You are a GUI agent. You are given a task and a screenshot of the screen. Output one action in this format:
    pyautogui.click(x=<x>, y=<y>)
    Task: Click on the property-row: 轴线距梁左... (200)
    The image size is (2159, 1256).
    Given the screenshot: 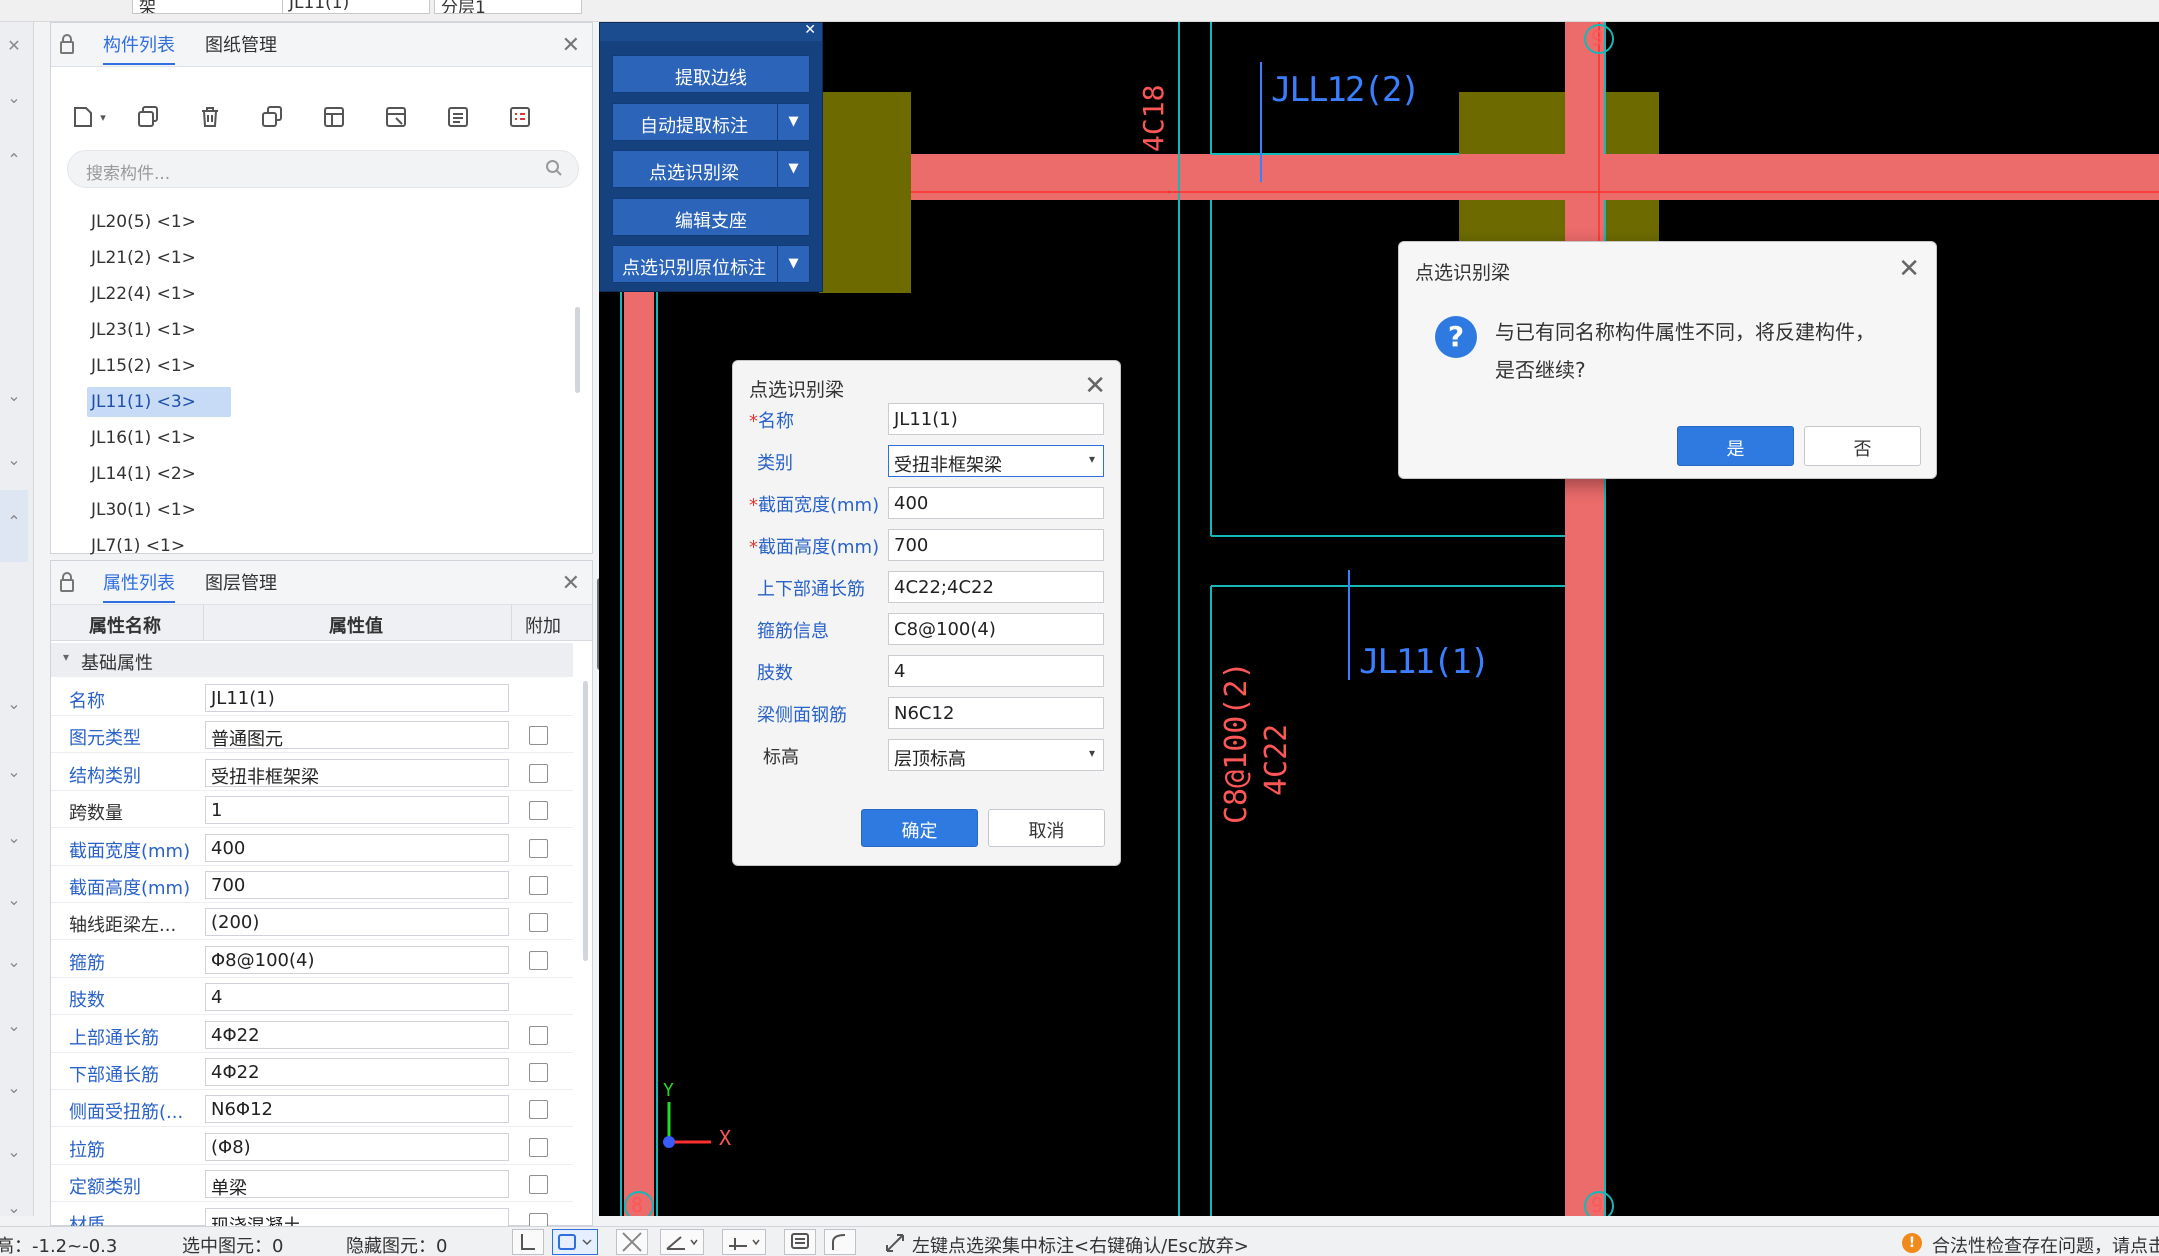 What is the action you would take?
    pyautogui.click(x=312, y=922)
    